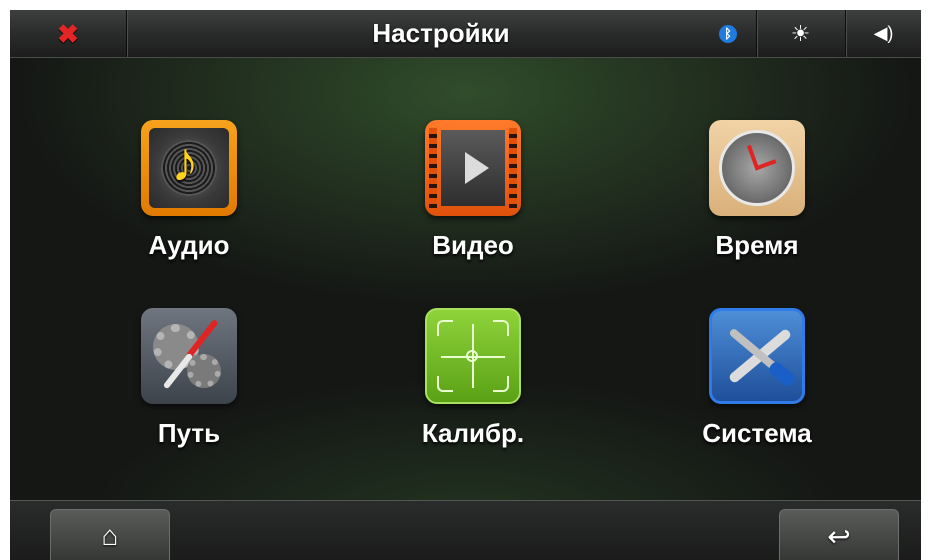 Image resolution: width=931 pixels, height=560 pixels. I want to click on menu-item-time: Время, so click(757, 190).